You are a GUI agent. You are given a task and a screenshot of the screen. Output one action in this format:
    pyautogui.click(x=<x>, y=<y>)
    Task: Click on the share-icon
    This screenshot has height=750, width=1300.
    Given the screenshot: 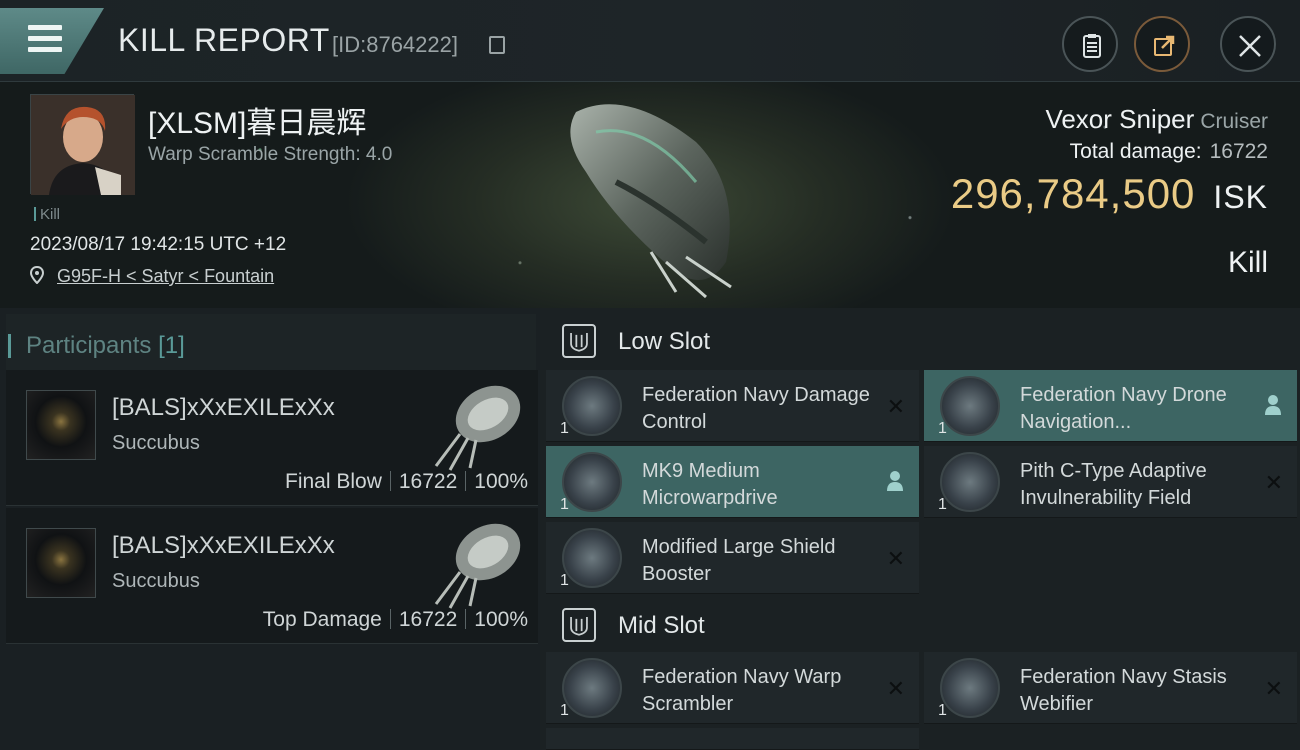 What is the action you would take?
    pyautogui.click(x=1164, y=45)
    